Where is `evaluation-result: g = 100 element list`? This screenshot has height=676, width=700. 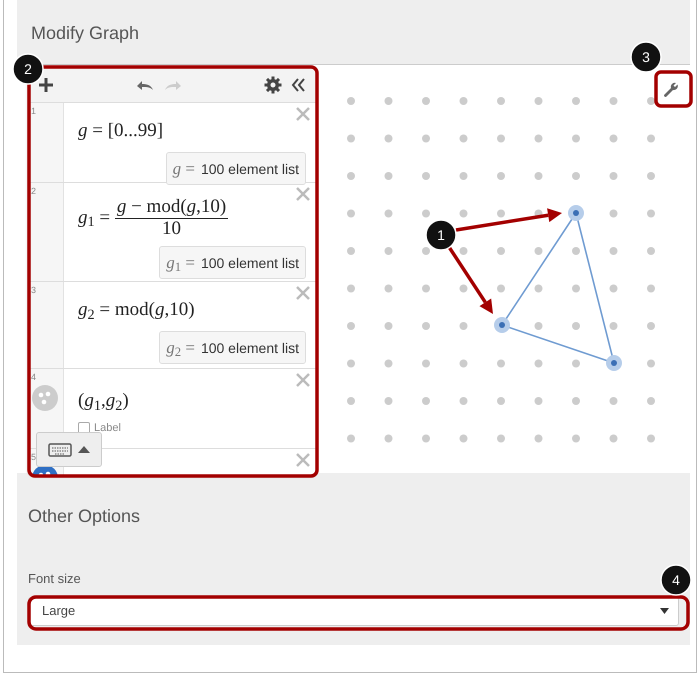
evaluation-result: g = 100 element list is located at coordinates (236, 168).